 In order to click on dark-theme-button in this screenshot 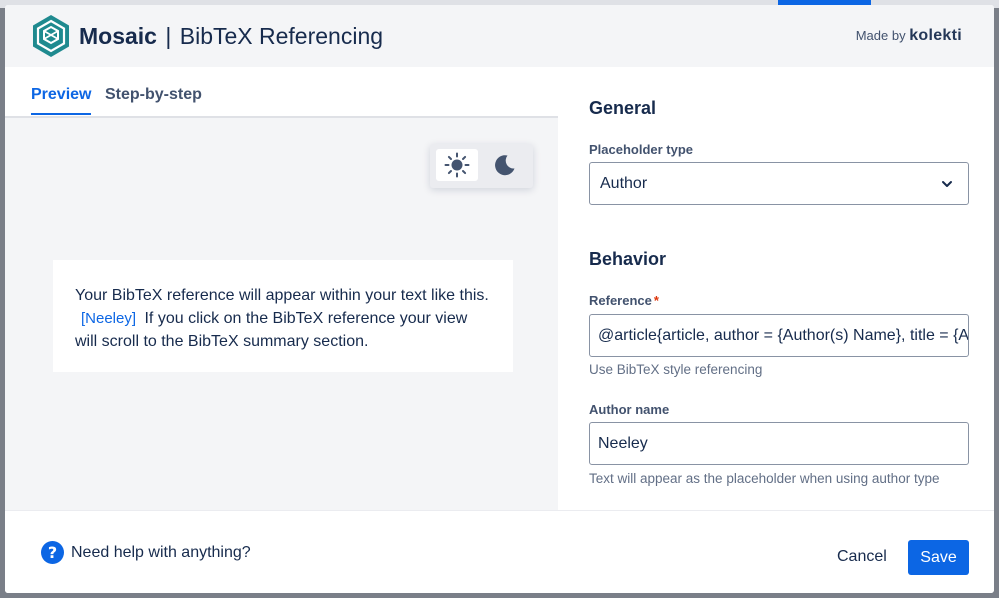, I will do `click(505, 165)`.